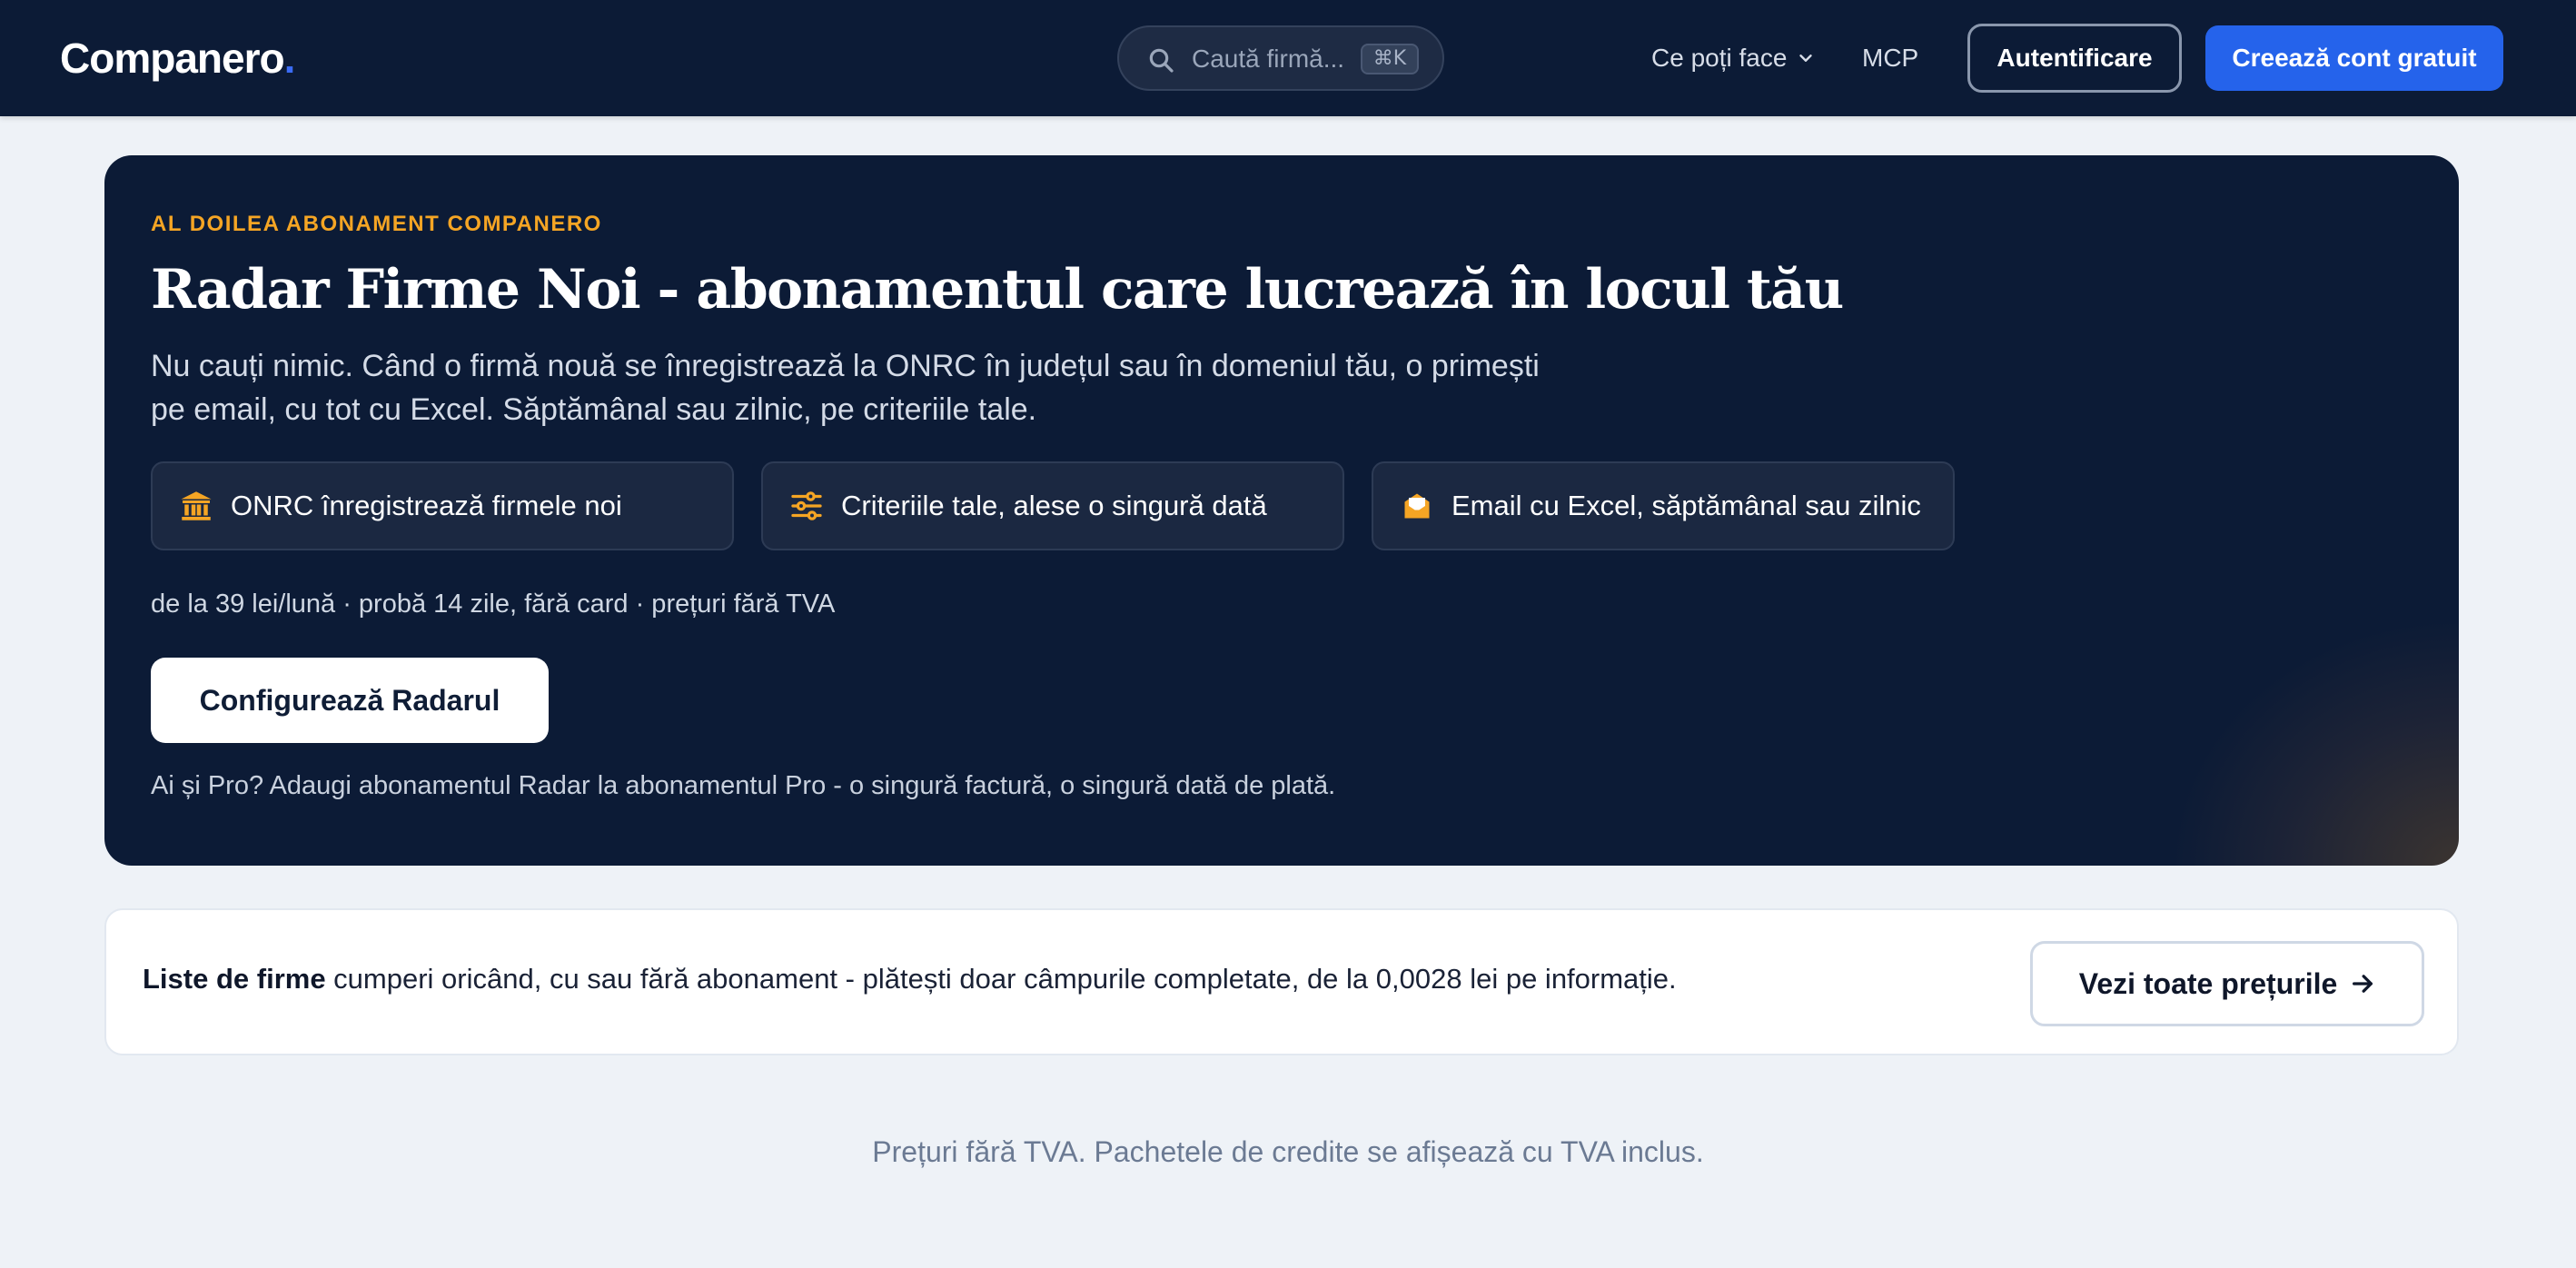 The image size is (2576, 1268). Describe the element at coordinates (1686, 505) in the screenshot. I see `feature-label: Email cu Excel, săptămânal sau zilnic` at that location.